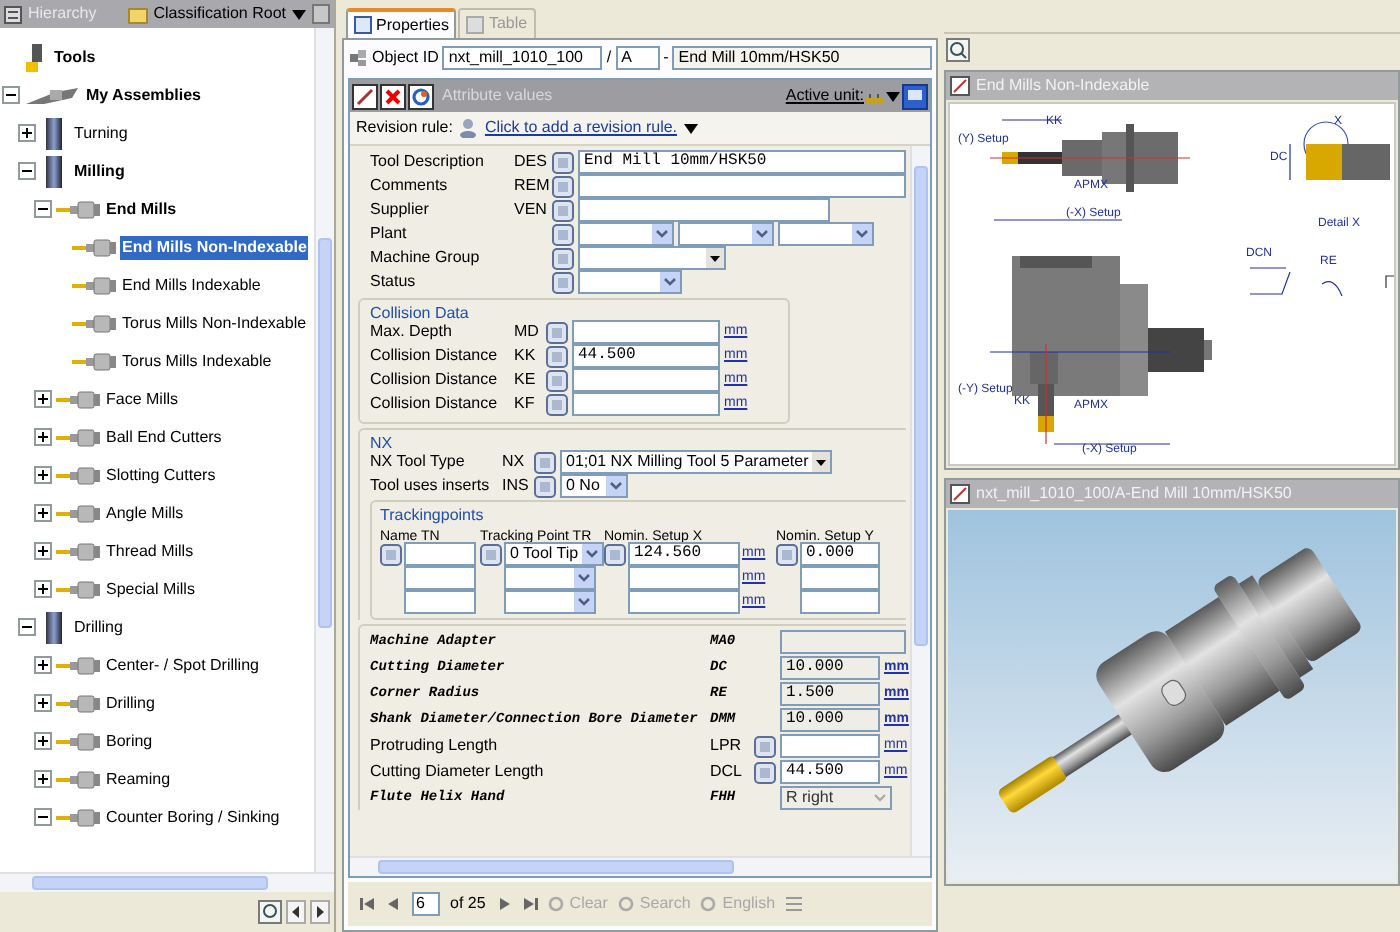 This screenshot has height=932, width=1400. I want to click on tree-item: Special Mills, so click(150, 589).